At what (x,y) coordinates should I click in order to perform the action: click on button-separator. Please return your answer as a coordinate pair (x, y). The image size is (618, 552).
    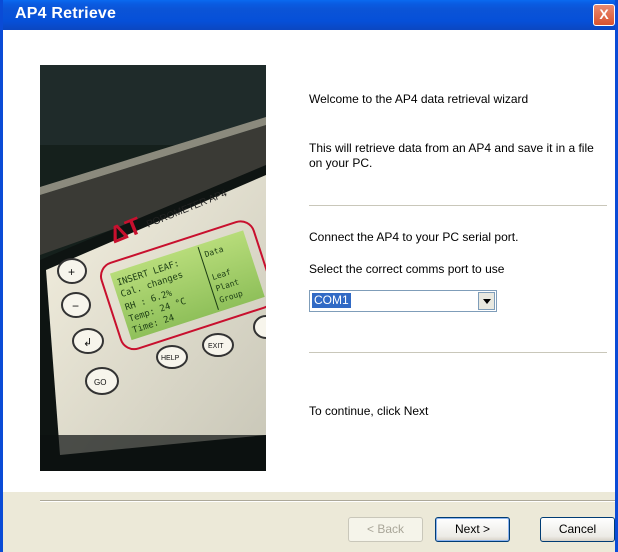
    Looking at the image, I should click on (327, 501).